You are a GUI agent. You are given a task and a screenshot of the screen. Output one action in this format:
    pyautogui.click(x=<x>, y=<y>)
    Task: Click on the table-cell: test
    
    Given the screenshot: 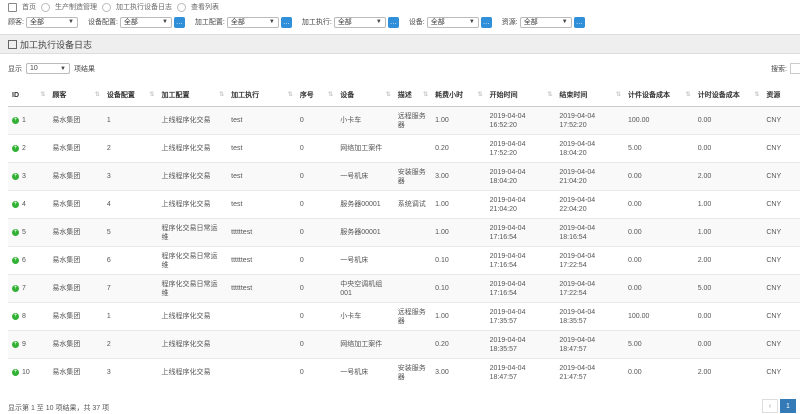 What is the action you would take?
    pyautogui.click(x=261, y=176)
    